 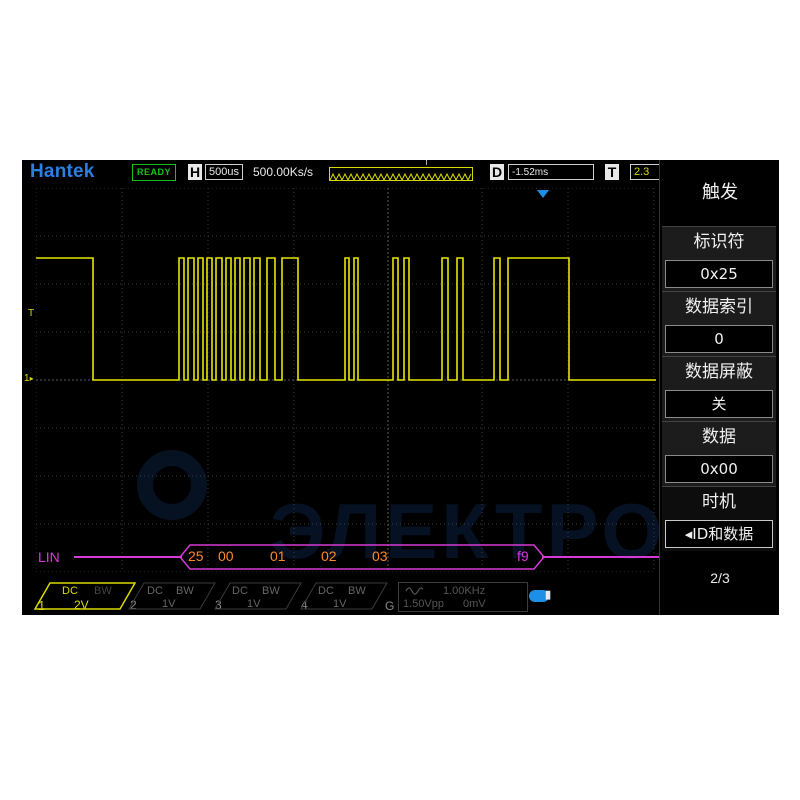 What do you see at coordinates (128, 557) in the screenshot?
I see `bus-idle-line-left` at bounding box center [128, 557].